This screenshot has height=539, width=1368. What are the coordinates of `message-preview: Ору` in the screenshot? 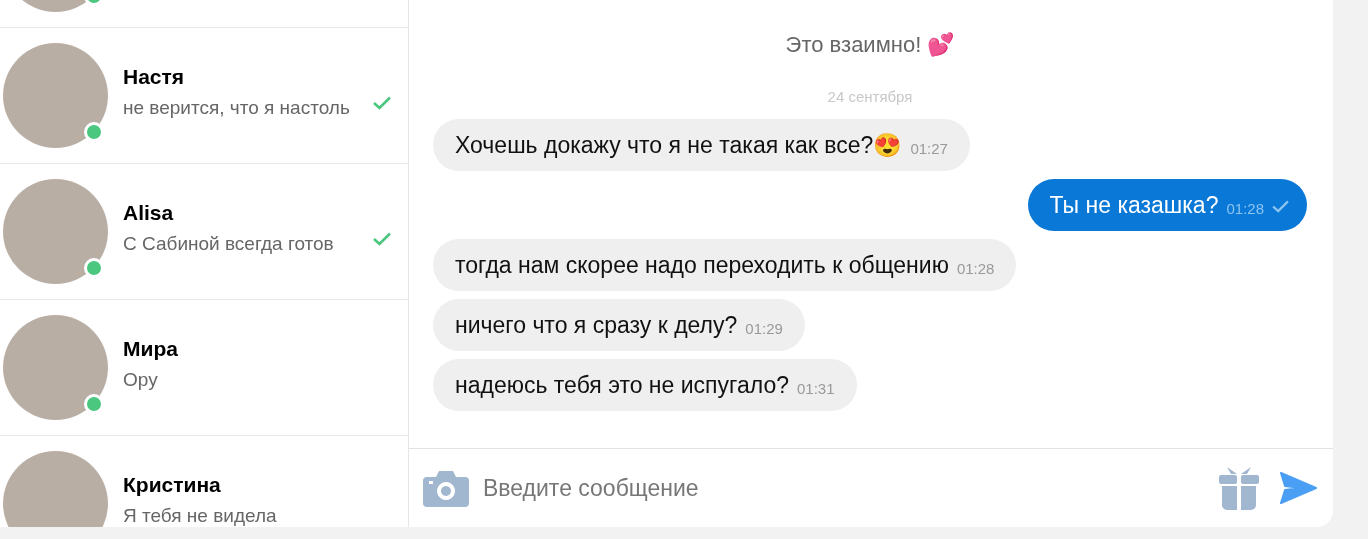 It's located at (141, 379).